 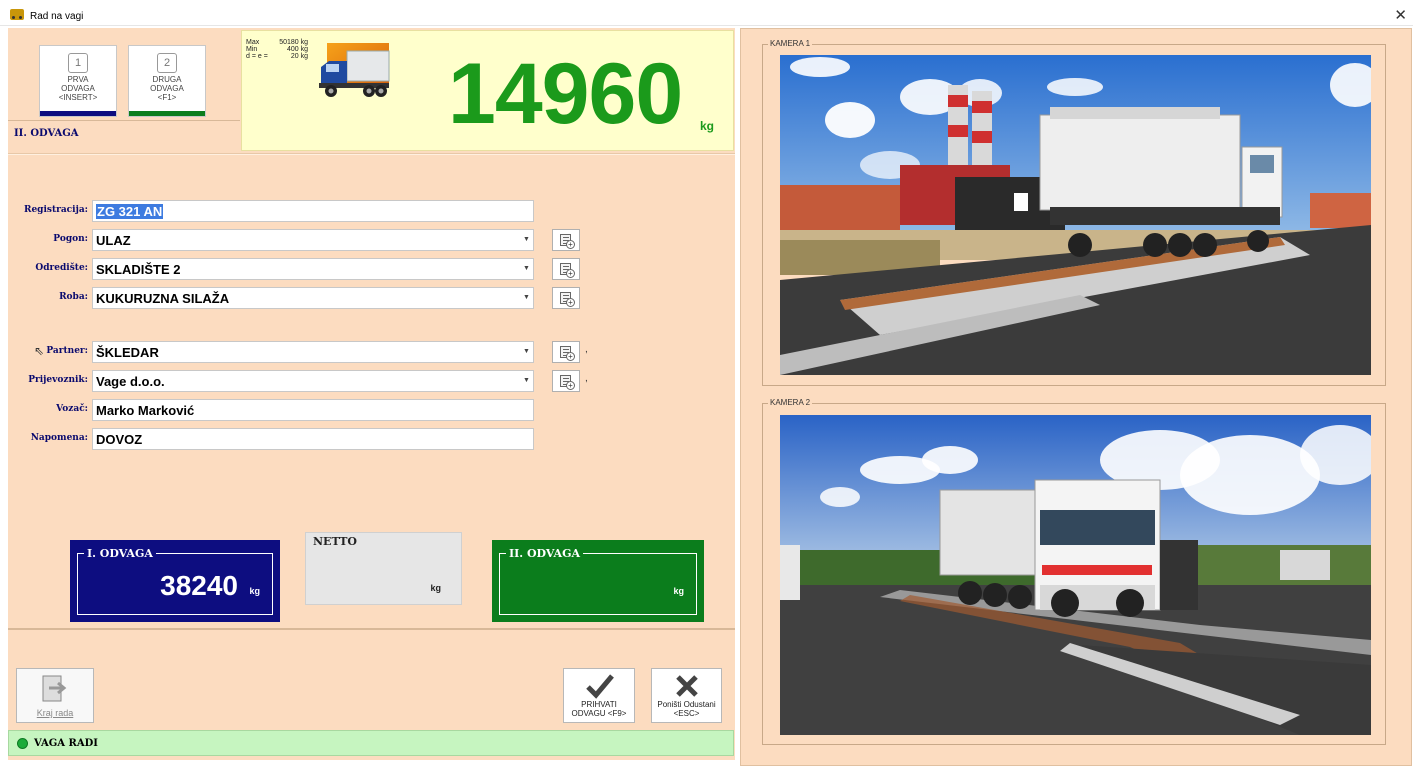 I want to click on exit-icon, so click(x=54, y=688).